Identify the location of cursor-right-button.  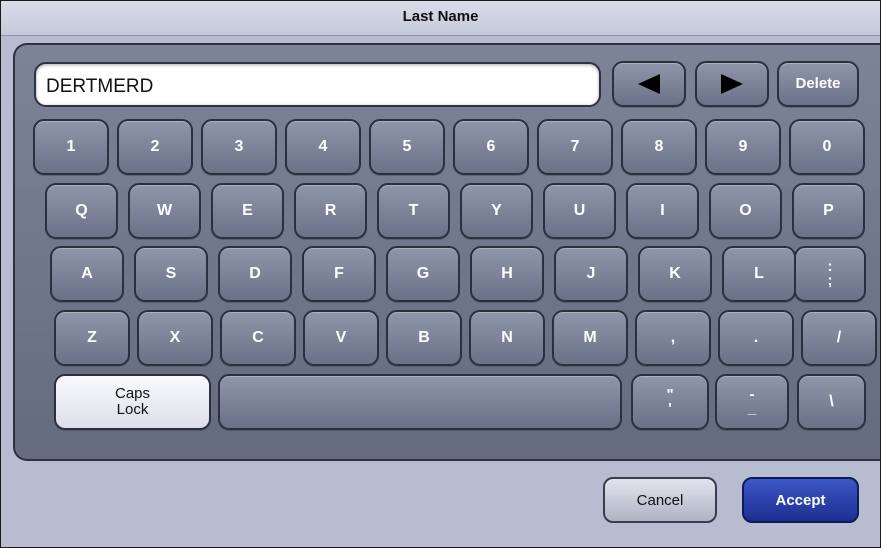
(732, 84).